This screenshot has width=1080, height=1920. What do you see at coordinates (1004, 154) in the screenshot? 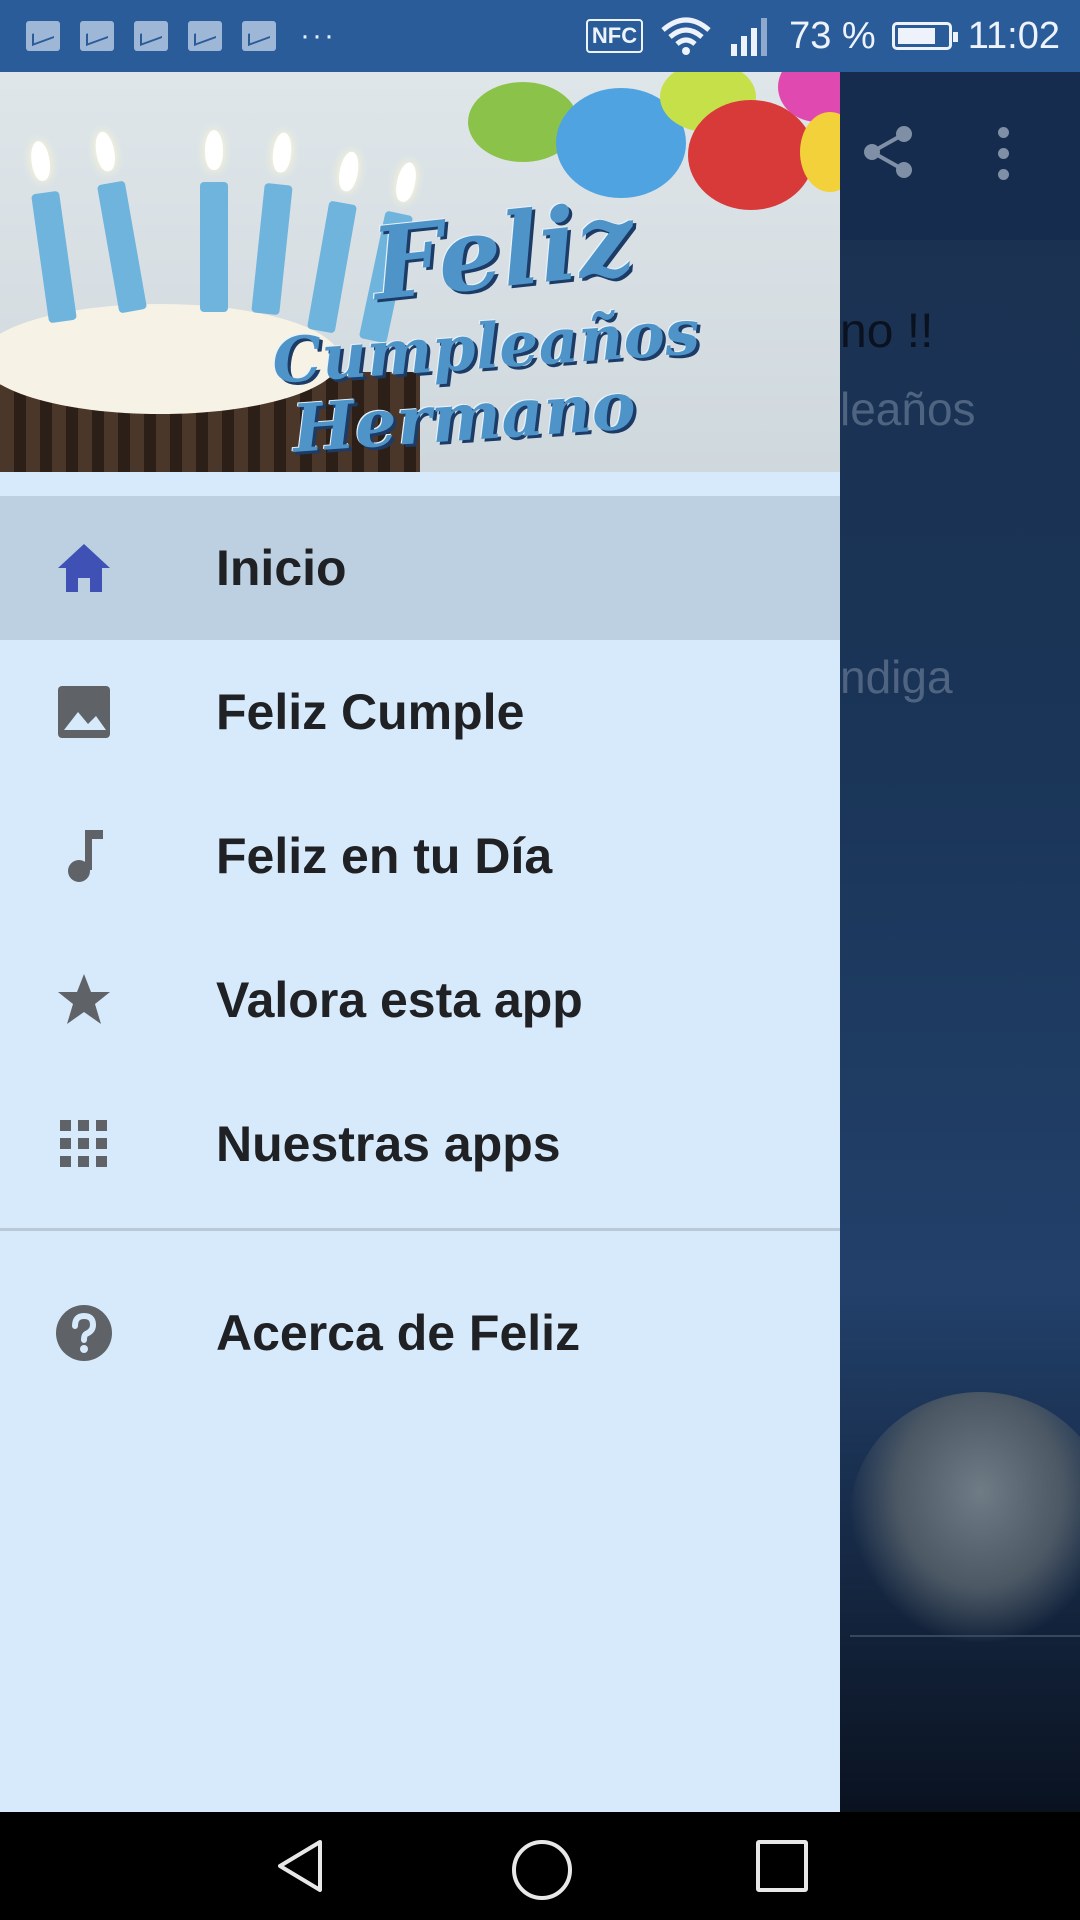
I see `more-options-icon` at bounding box center [1004, 154].